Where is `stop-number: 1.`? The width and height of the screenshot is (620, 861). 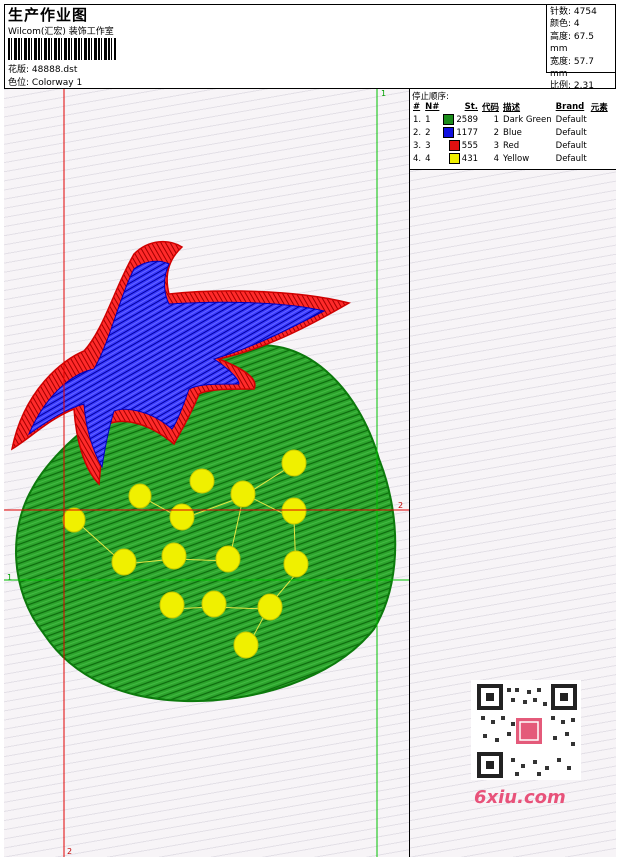 stop-number: 1. is located at coordinates (417, 119).